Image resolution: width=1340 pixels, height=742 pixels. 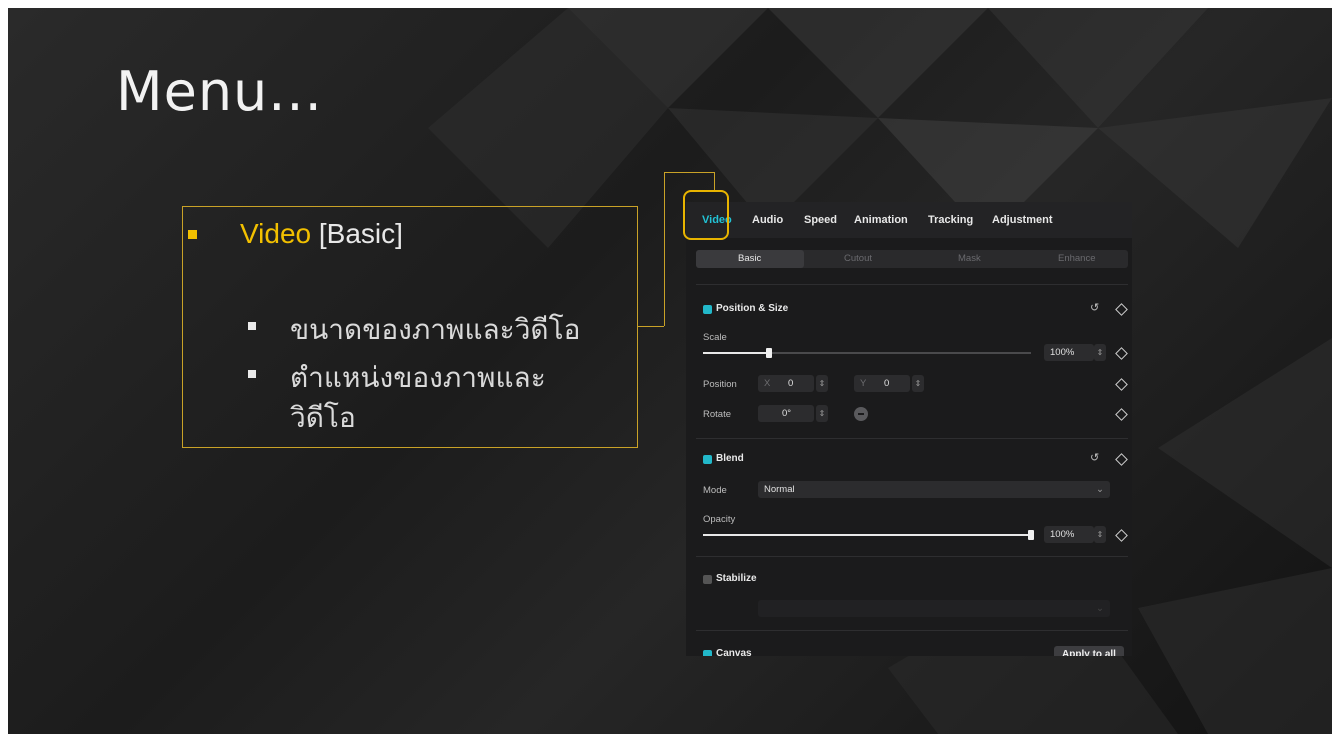 I want to click on subtab-enhance: Enhance, so click(x=1077, y=258).